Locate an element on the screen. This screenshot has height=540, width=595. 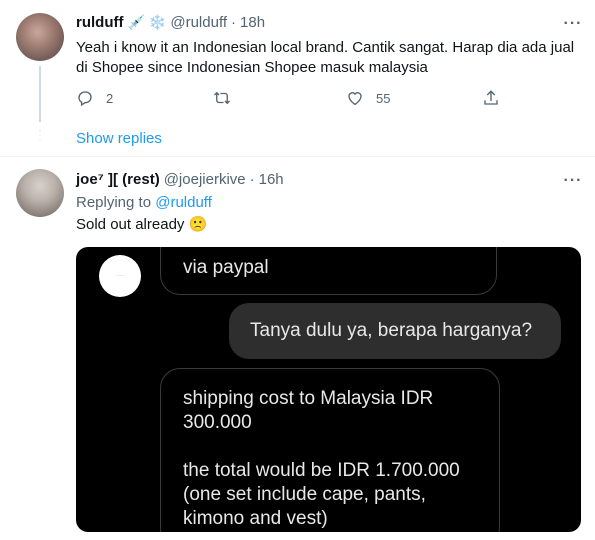
chat-bubble-sent: Tanya dulu ya, berapa harganya? is located at coordinates (395, 331).